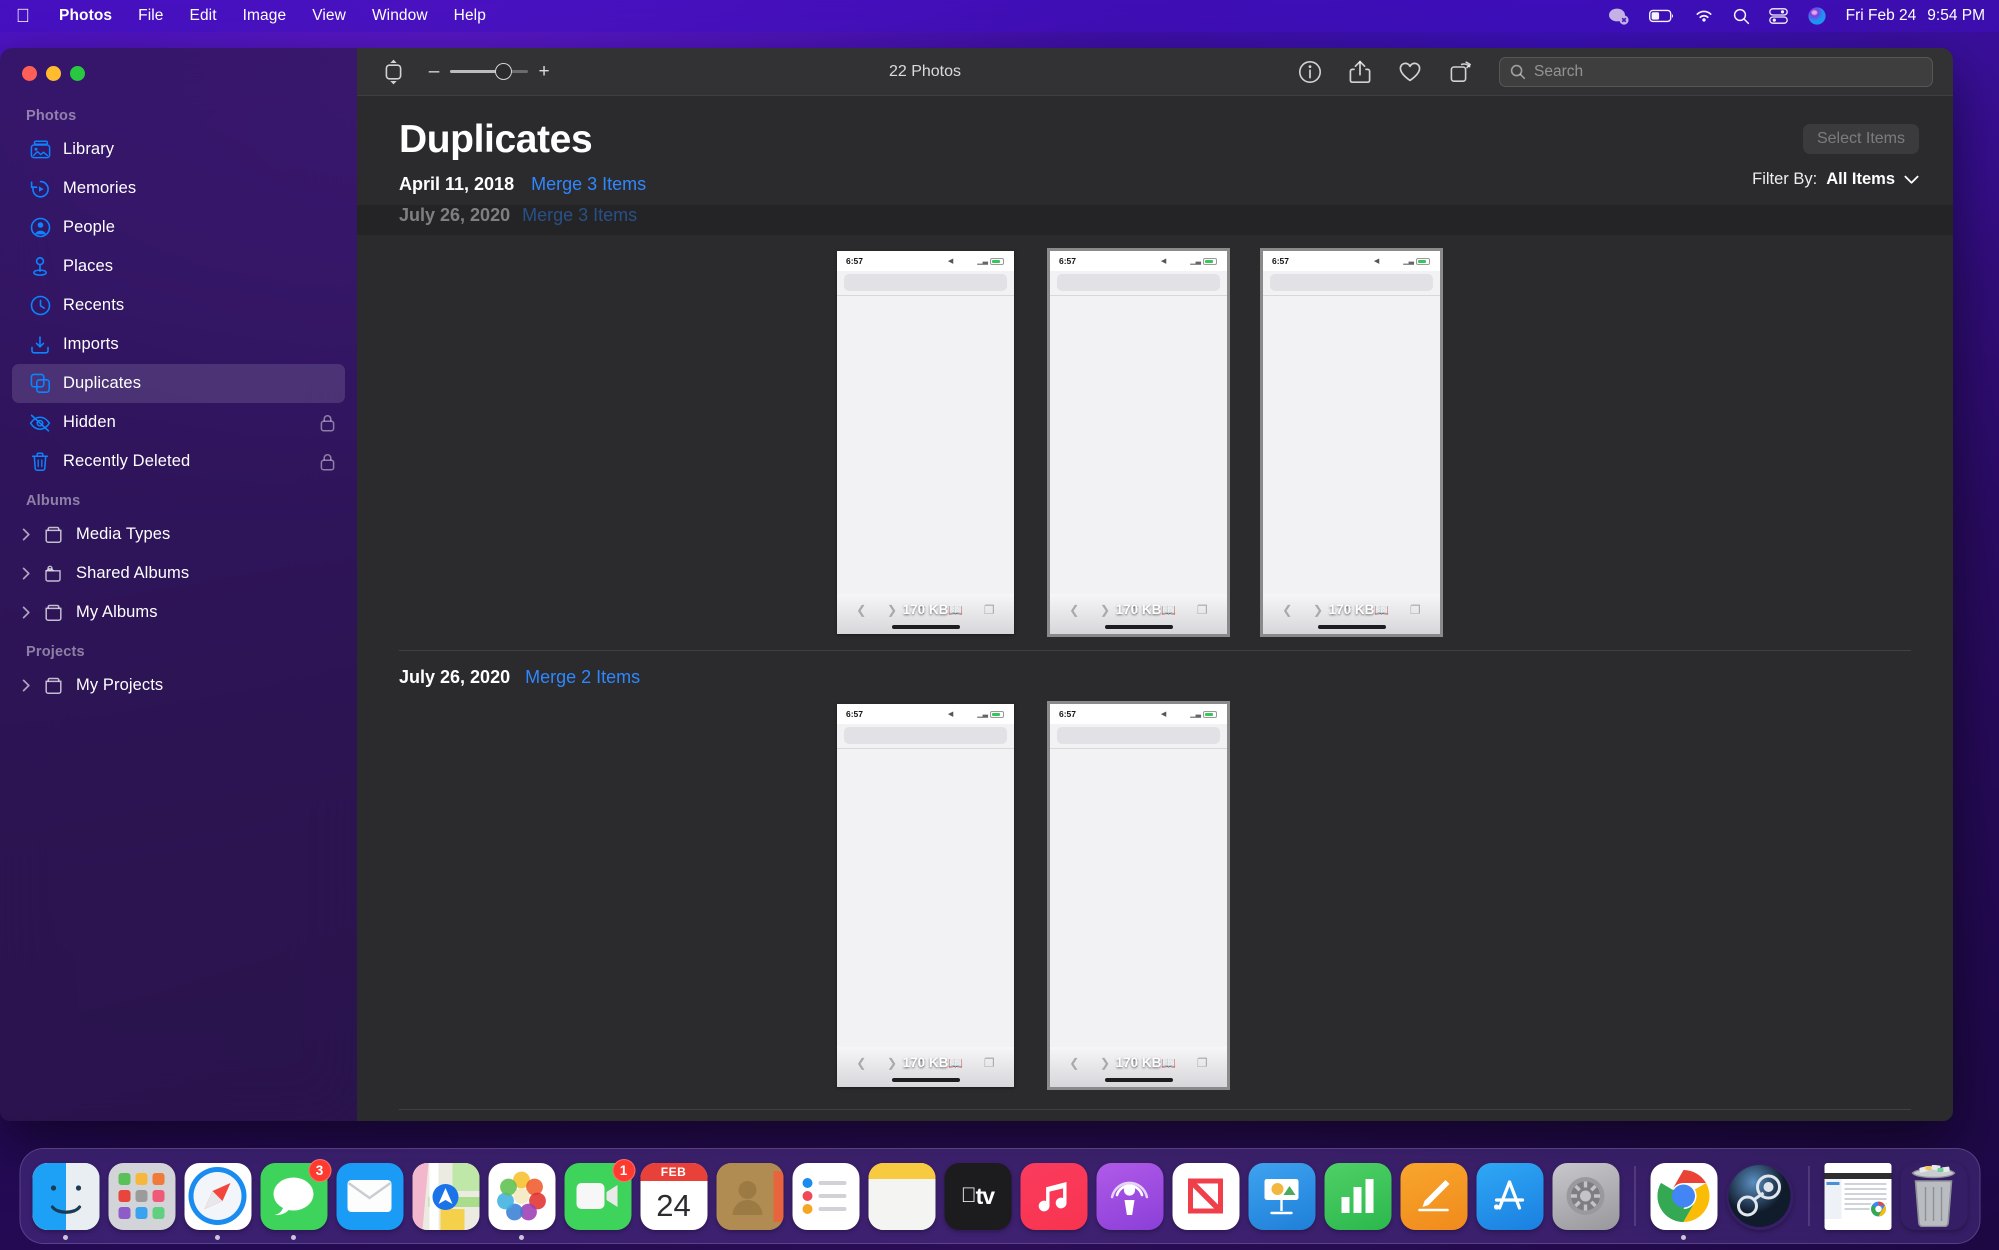  I want to click on sidebar-item-shared-albums: Shared Albums, so click(178, 573).